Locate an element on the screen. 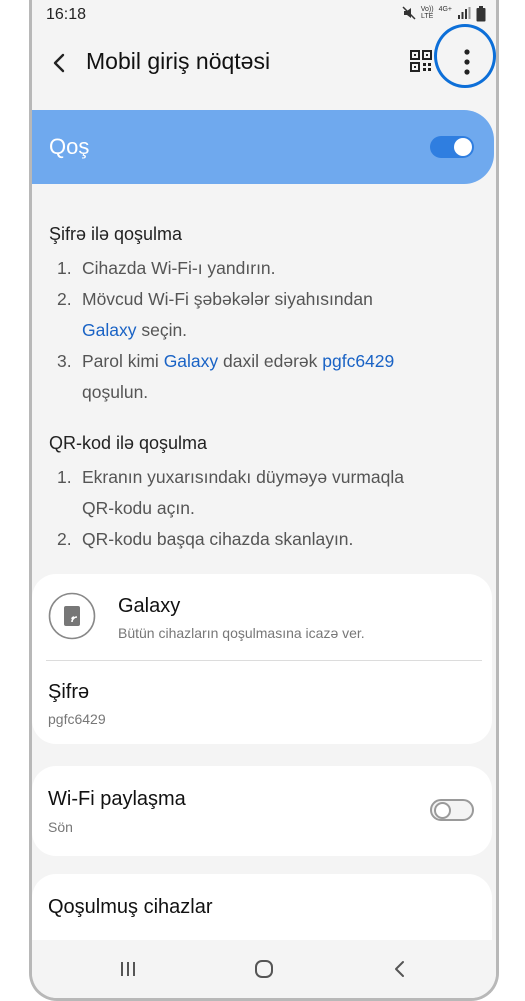 The image size is (525, 1001). status-icons: Vo)) LTE 4G+ is located at coordinates (444, 14).